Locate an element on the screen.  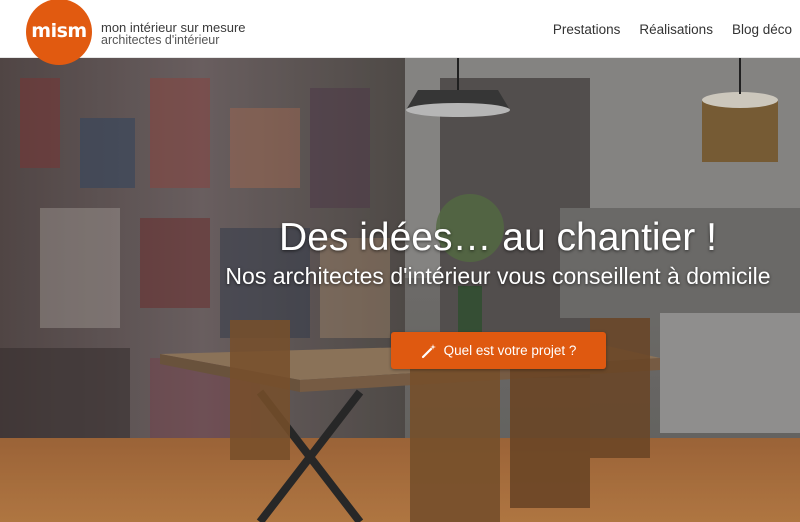
nav-item-blog-deco: Blog déco is located at coordinates (762, 29).